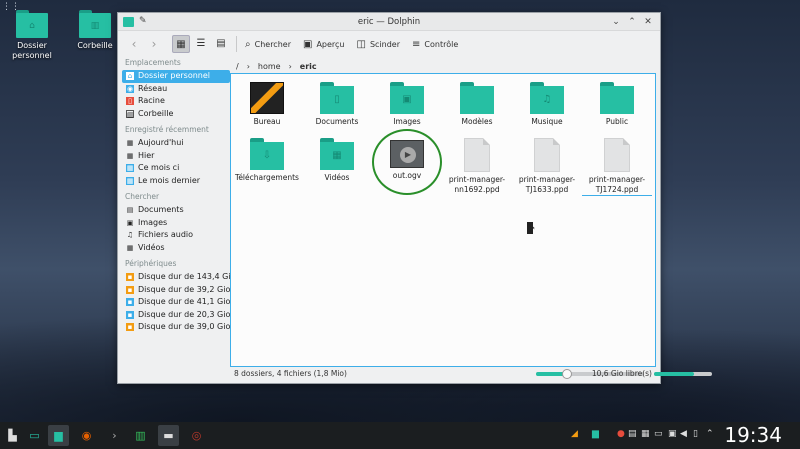  What do you see at coordinates (616, 22) in the screenshot?
I see `window-menu-icon: ⌄` at bounding box center [616, 22].